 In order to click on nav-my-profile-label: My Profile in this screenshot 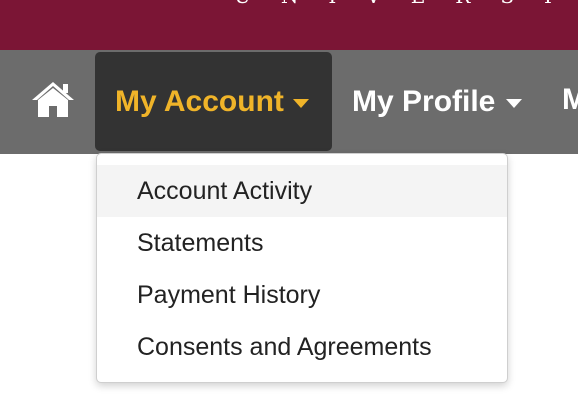, I will do `click(424, 101)`.